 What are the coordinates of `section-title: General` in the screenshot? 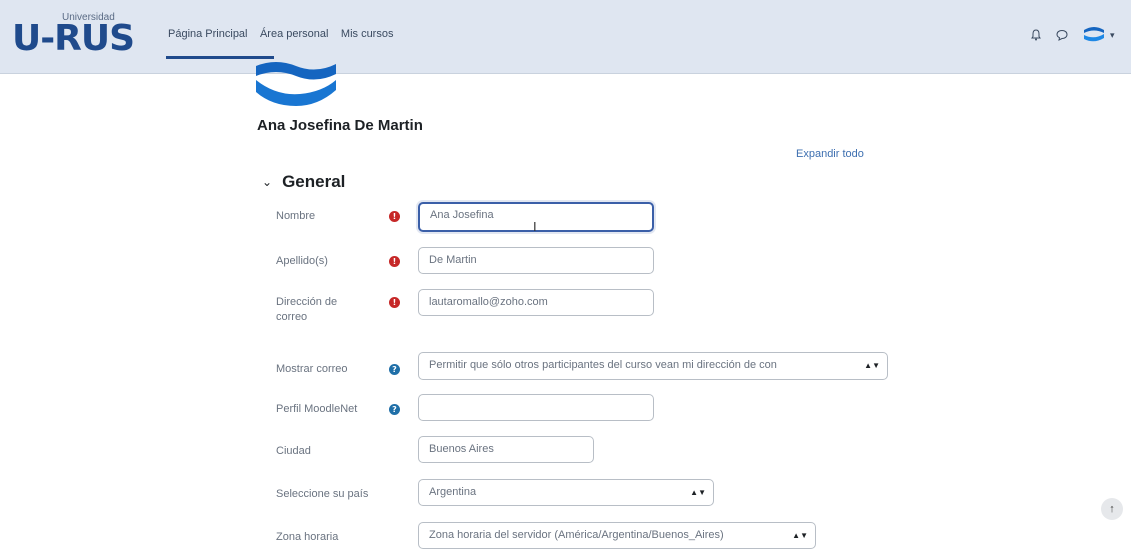 It's located at (314, 181).